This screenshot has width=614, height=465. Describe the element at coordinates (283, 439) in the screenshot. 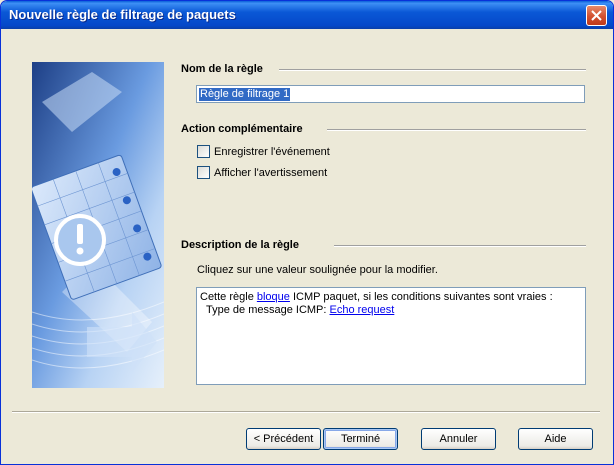

I see `back-button: < Précédent` at that location.